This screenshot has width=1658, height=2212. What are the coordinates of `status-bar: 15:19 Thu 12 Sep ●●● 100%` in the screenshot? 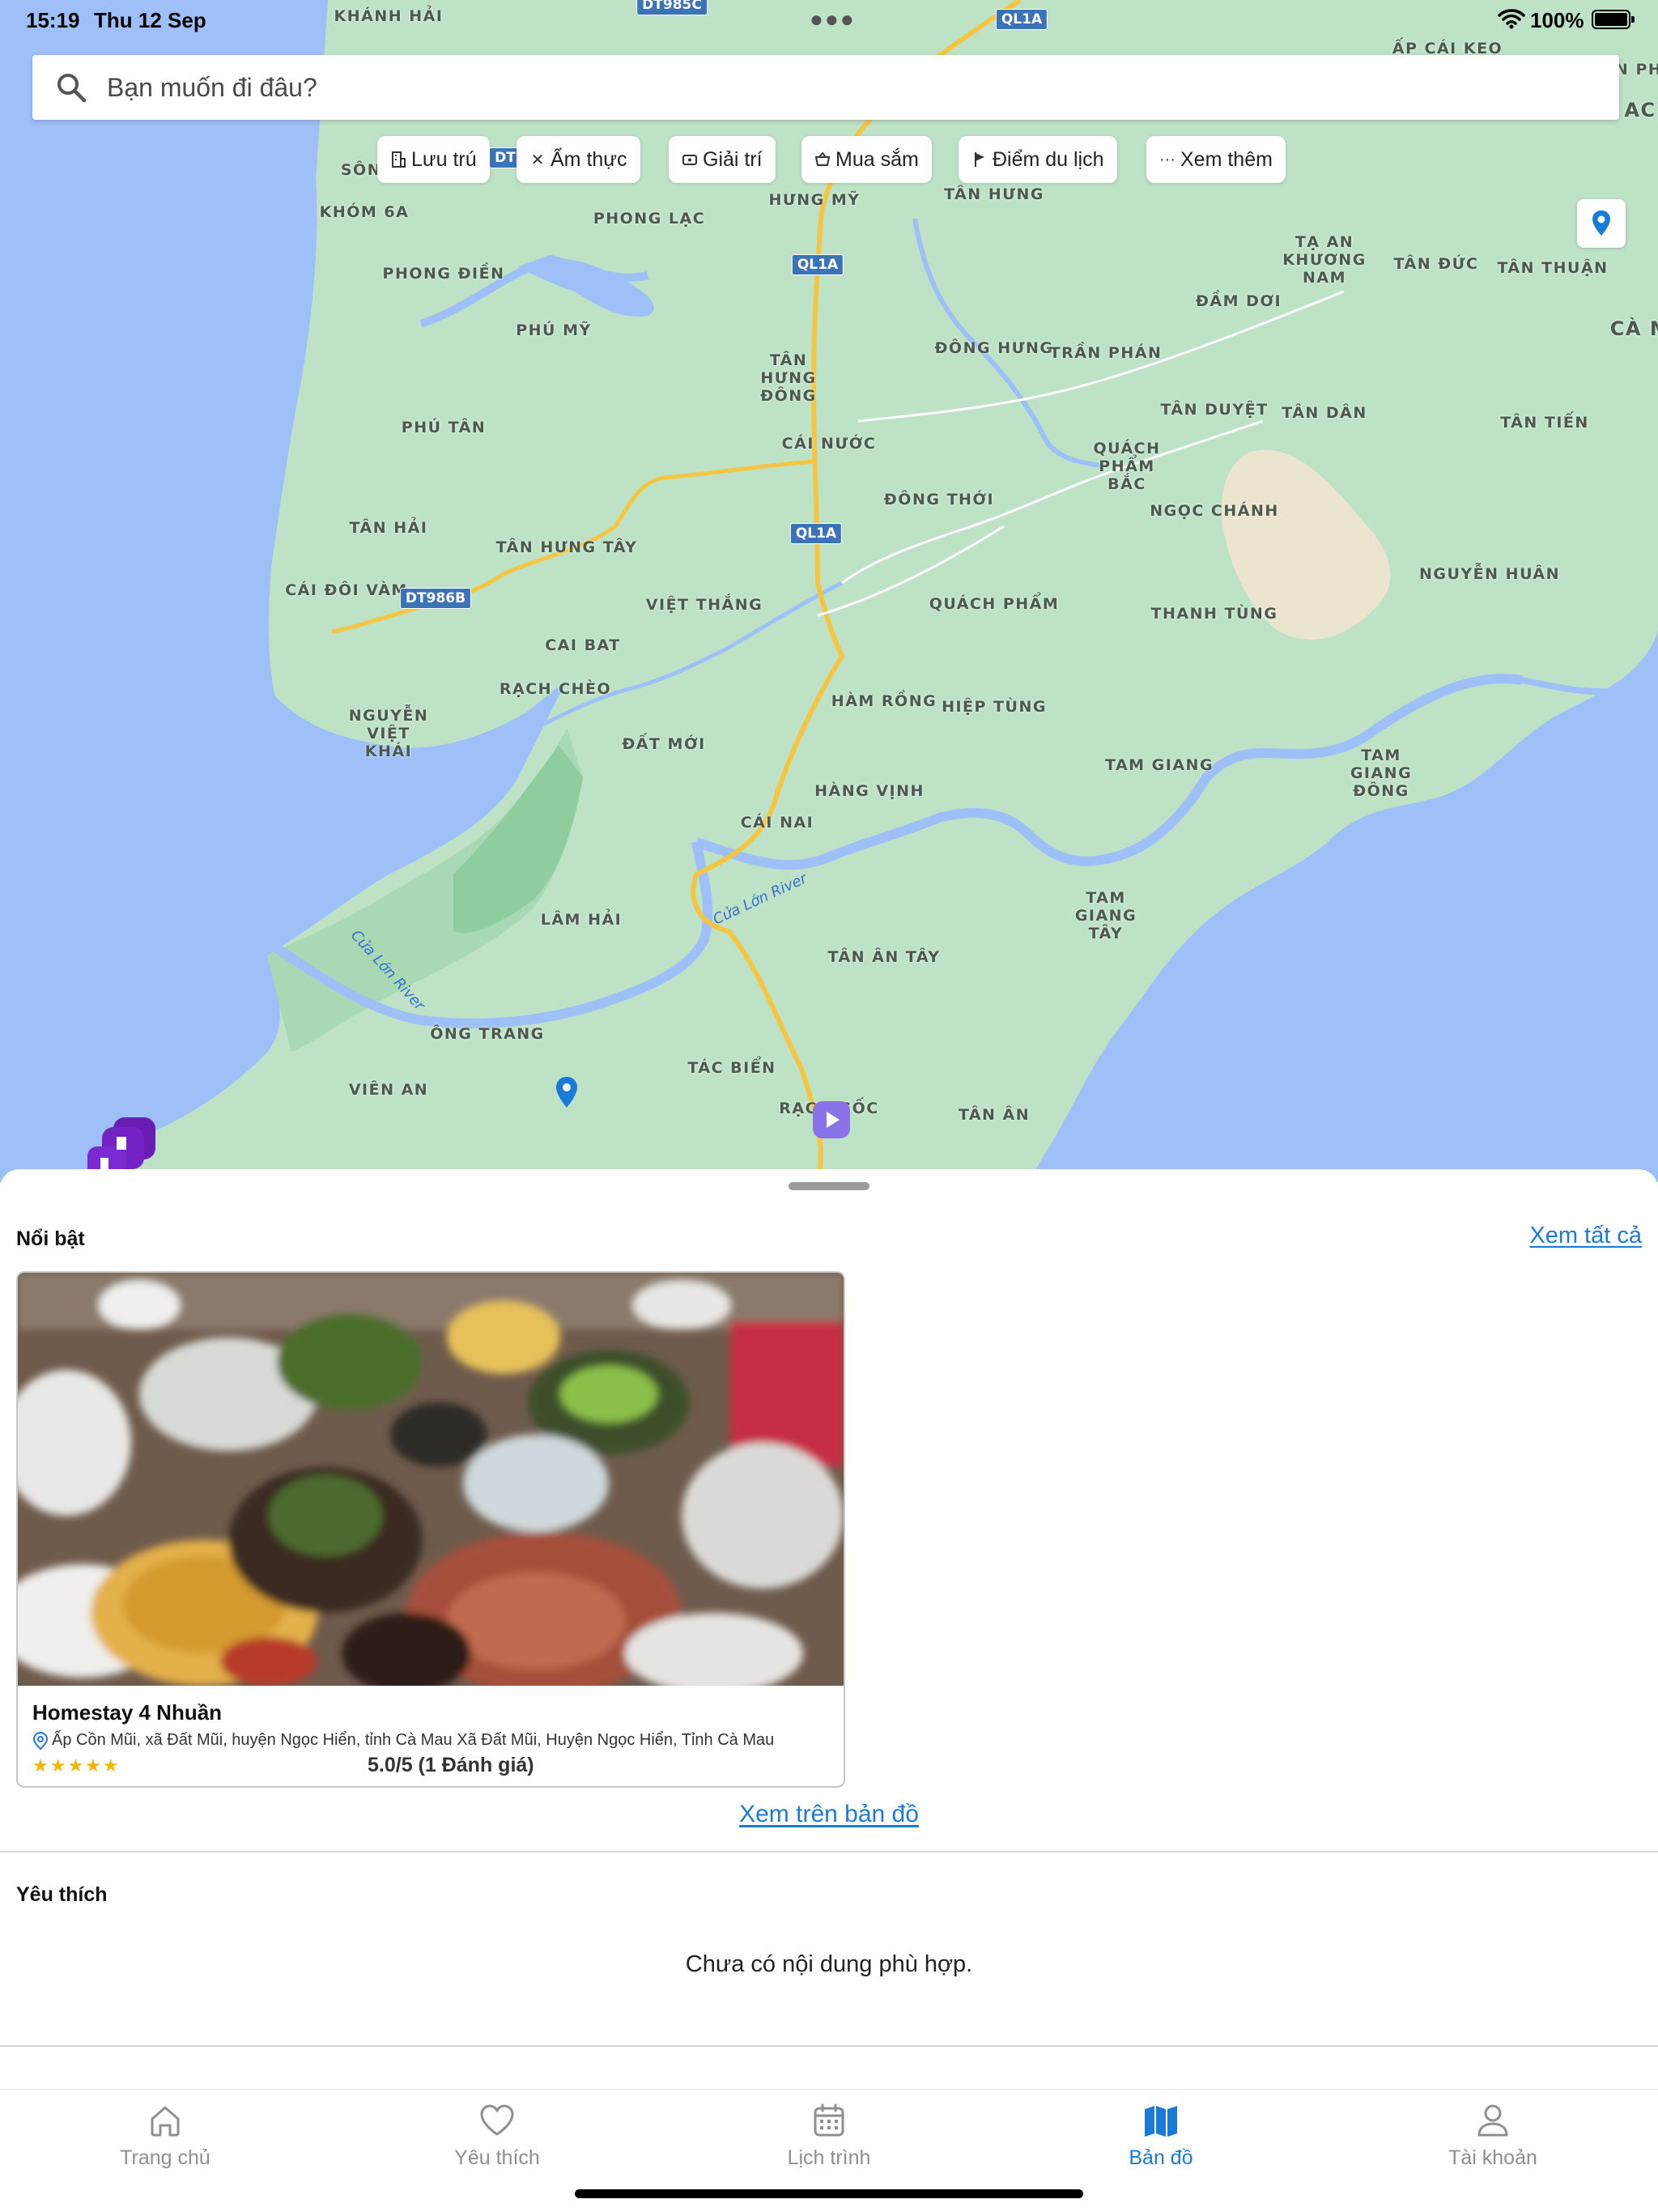 It's located at (829, 19).